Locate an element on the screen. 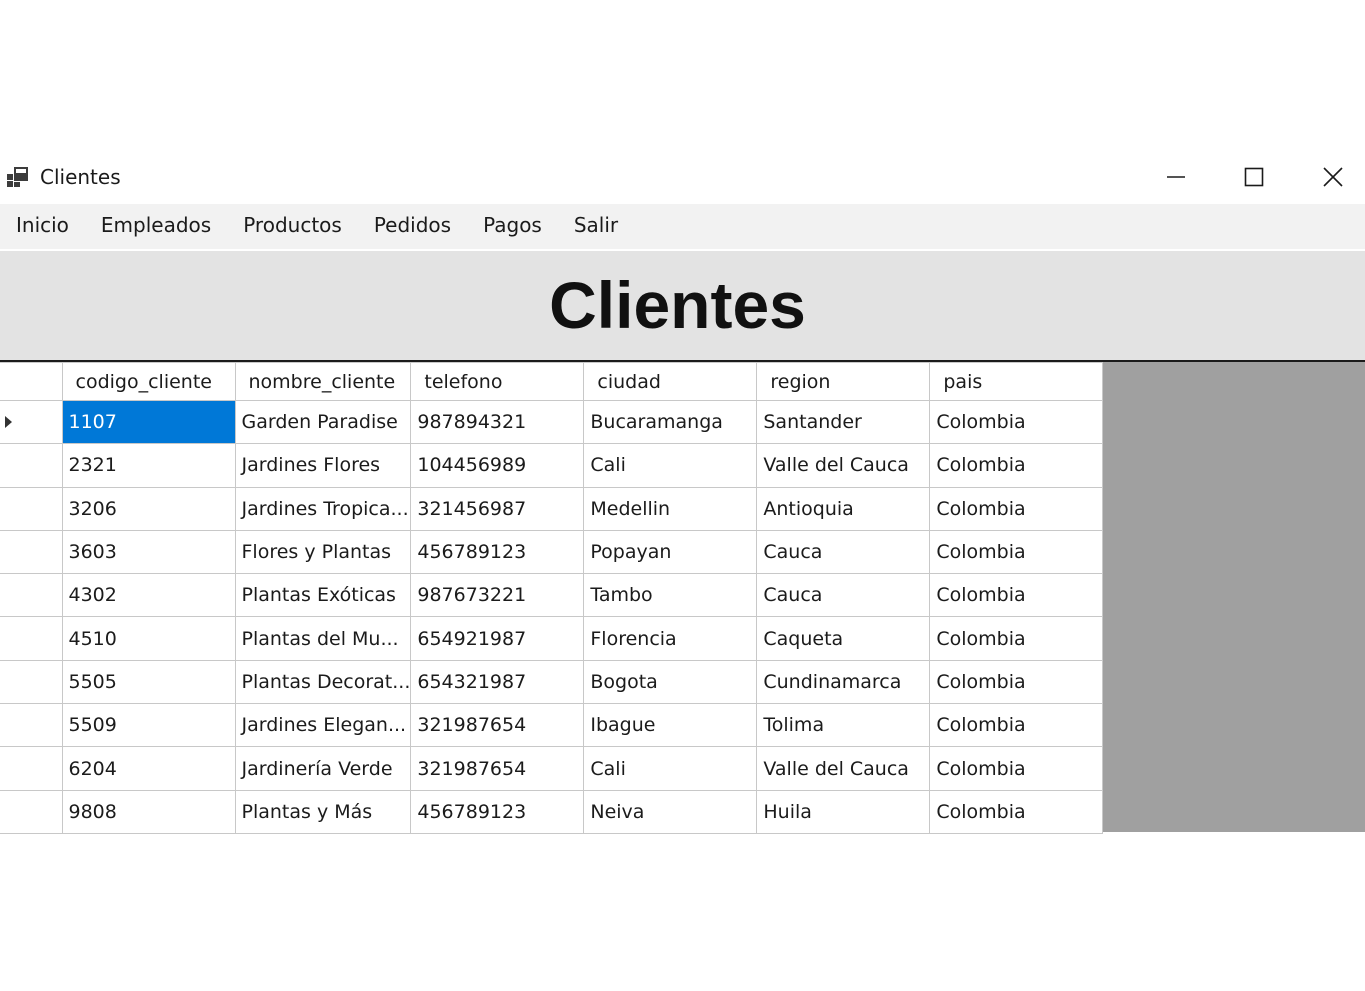 The image size is (1365, 991). menu-item-inicio: Inicio is located at coordinates (42, 226).